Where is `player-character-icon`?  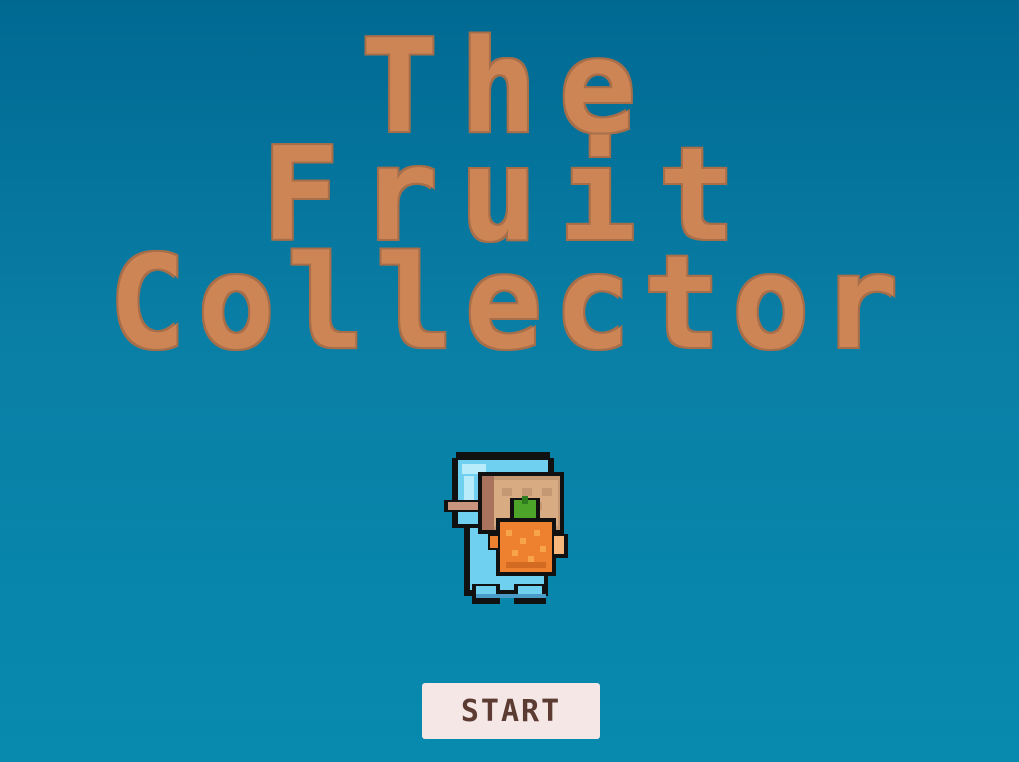
player-character-icon is located at coordinates (506, 528).